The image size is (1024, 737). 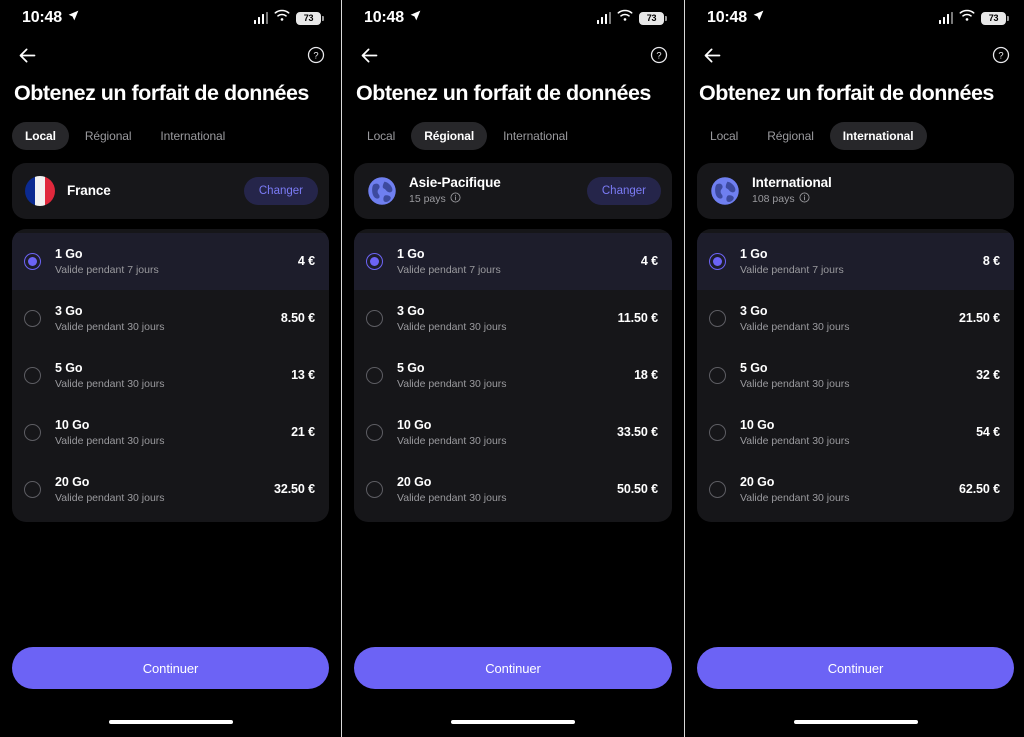 I want to click on nav-bar: ?, so click(x=170, y=55).